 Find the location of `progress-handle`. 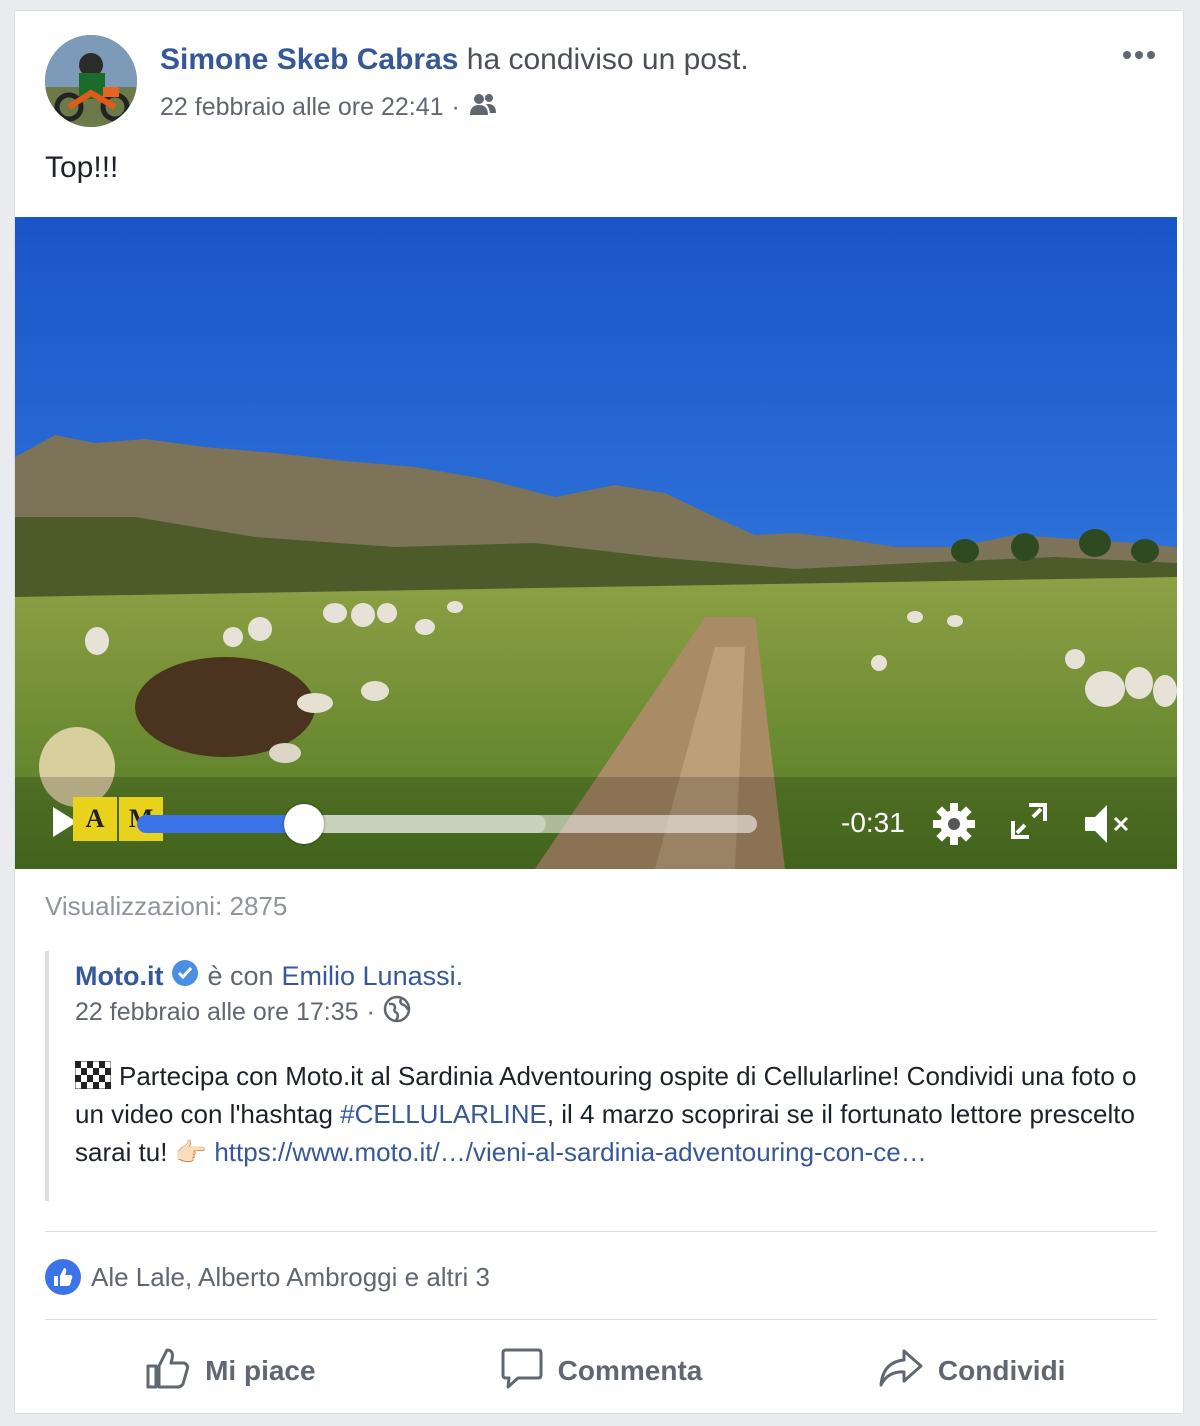

progress-handle is located at coordinates (304, 824).